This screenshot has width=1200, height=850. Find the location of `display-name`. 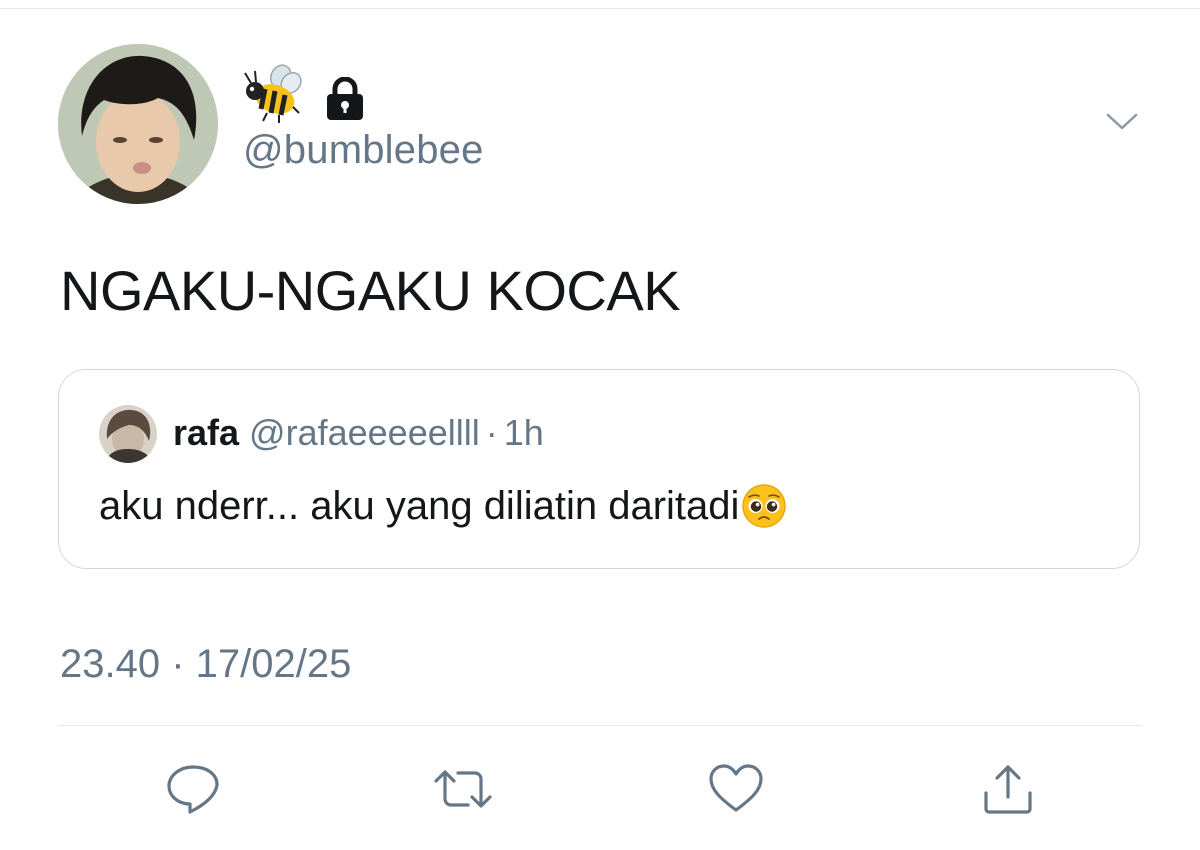

display-name is located at coordinates (304, 93).